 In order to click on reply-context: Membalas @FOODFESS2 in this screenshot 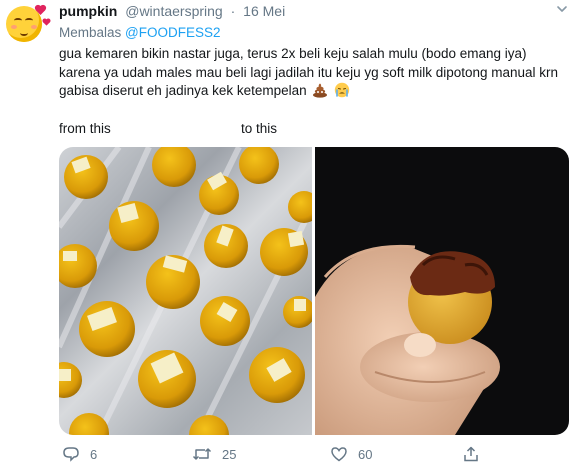, I will do `click(140, 32)`.